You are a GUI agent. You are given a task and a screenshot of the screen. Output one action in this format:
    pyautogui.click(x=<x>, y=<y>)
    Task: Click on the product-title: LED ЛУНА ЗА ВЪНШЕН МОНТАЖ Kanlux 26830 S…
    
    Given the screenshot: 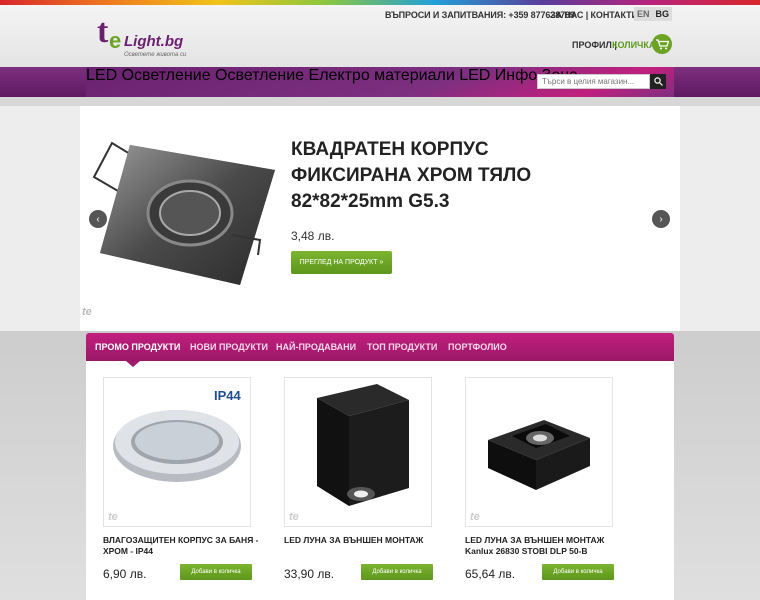 What is the action you would take?
    pyautogui.click(x=545, y=546)
    